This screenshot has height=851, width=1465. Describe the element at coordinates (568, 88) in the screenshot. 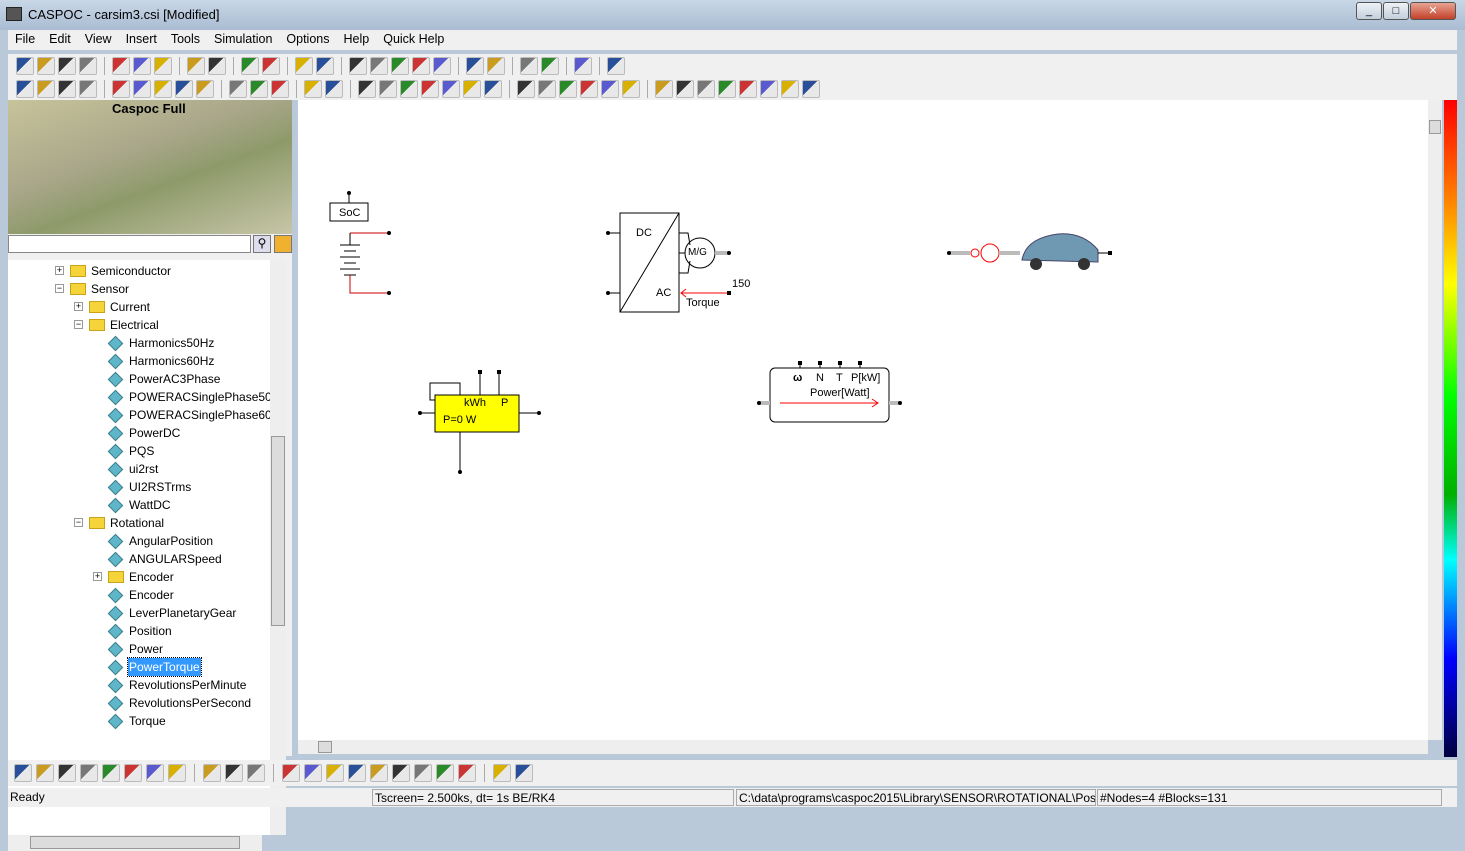

I see `clock-icon` at that location.